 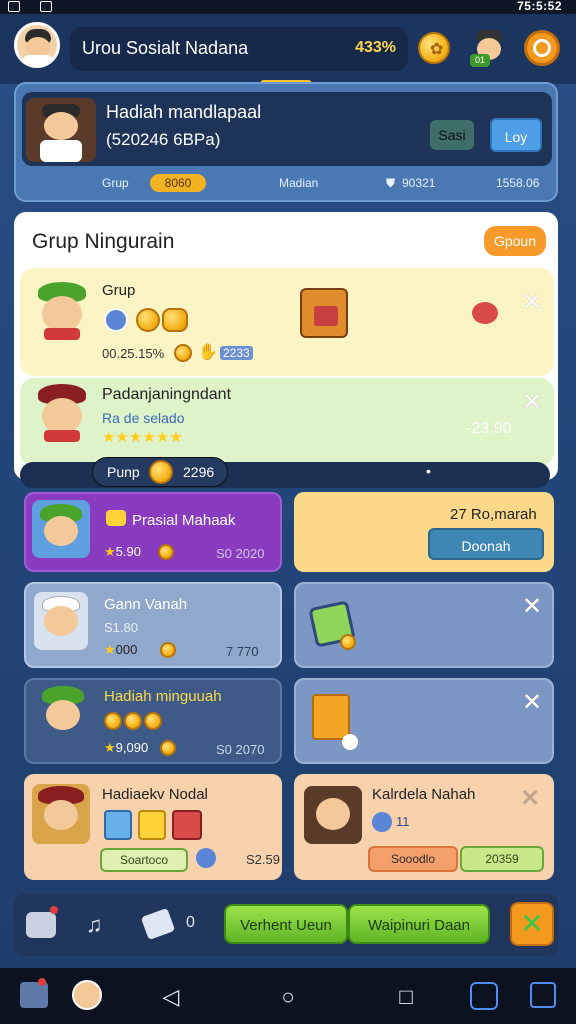 What do you see at coordinates (424, 532) in the screenshot?
I see `reward-card: 27 Ro,marah Doonah` at bounding box center [424, 532].